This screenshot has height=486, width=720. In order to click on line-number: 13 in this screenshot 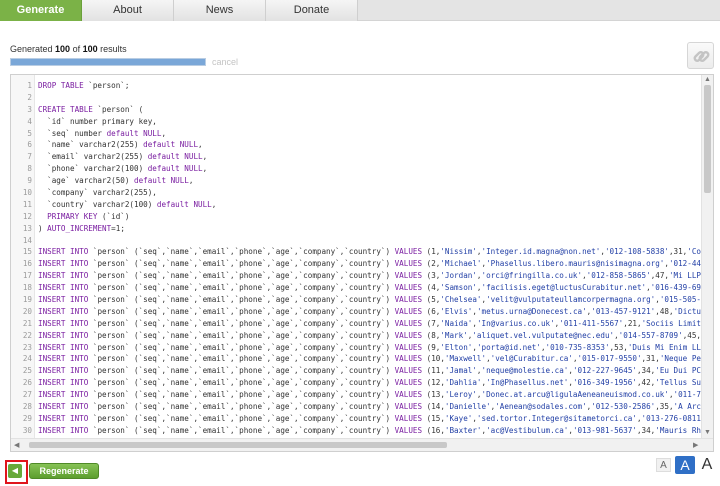, I will do `click(27, 228)`.